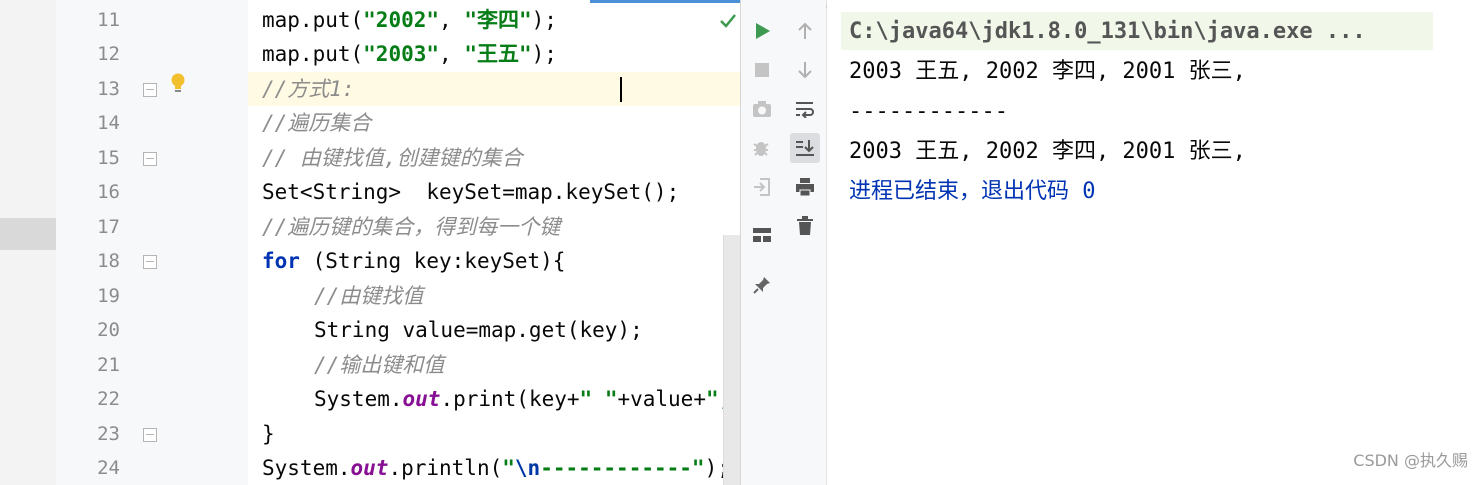 The width and height of the screenshot is (1482, 485). I want to click on debug-icon, so click(761, 149).